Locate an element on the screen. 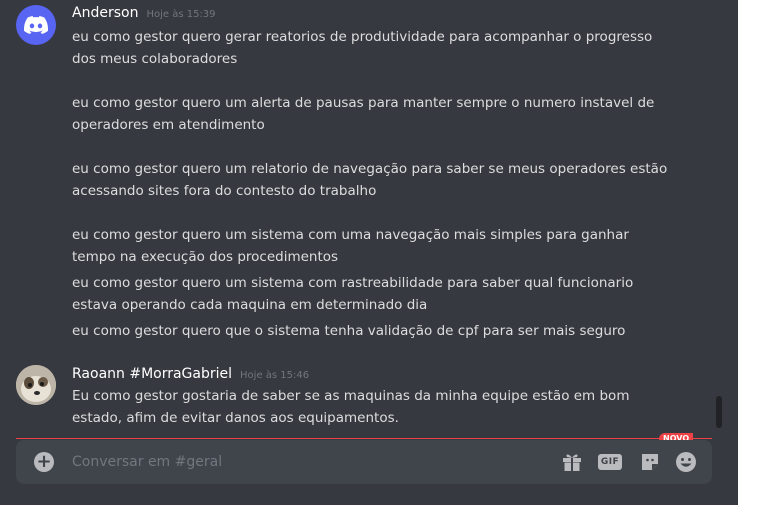 The width and height of the screenshot is (768, 505). message-input is located at coordinates (307, 462).